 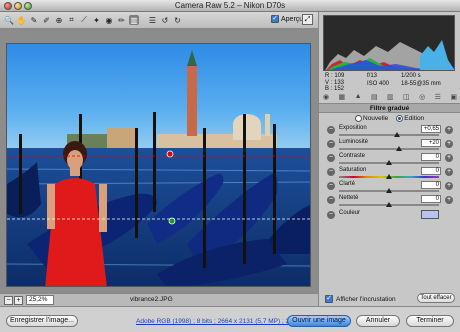 What do you see at coordinates (389, 149) in the screenshot?
I see `brightness-slider-track` at bounding box center [389, 149].